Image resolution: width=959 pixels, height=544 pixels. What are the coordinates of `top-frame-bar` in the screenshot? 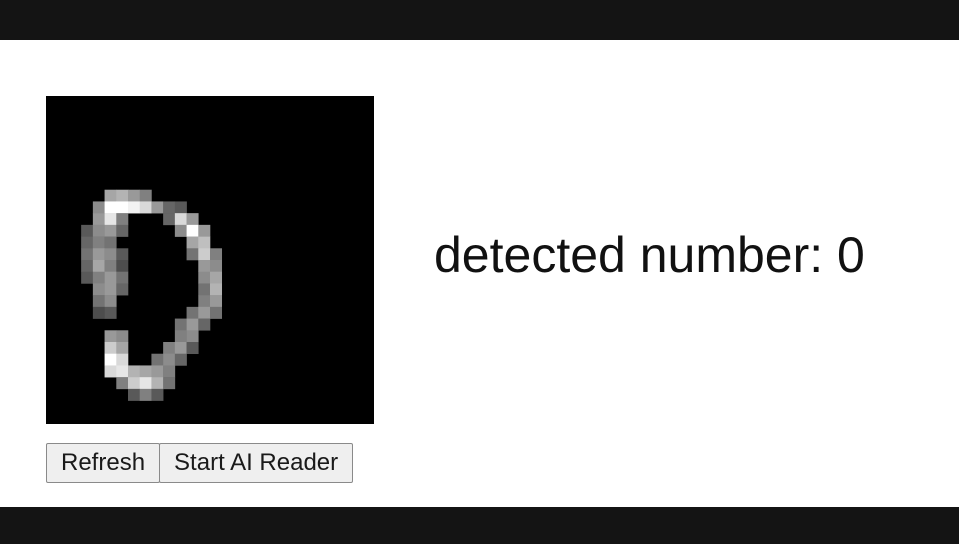 It's located at (479, 20).